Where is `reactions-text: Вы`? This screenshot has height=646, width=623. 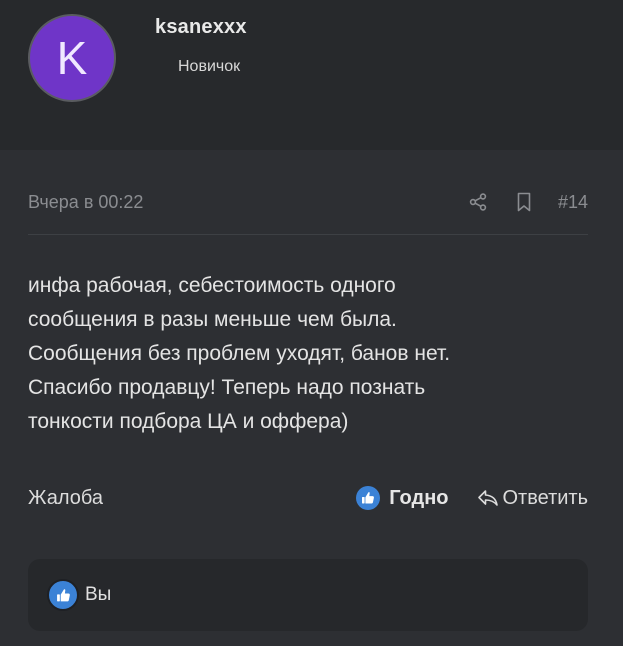 reactions-text: Вы is located at coordinates (98, 594).